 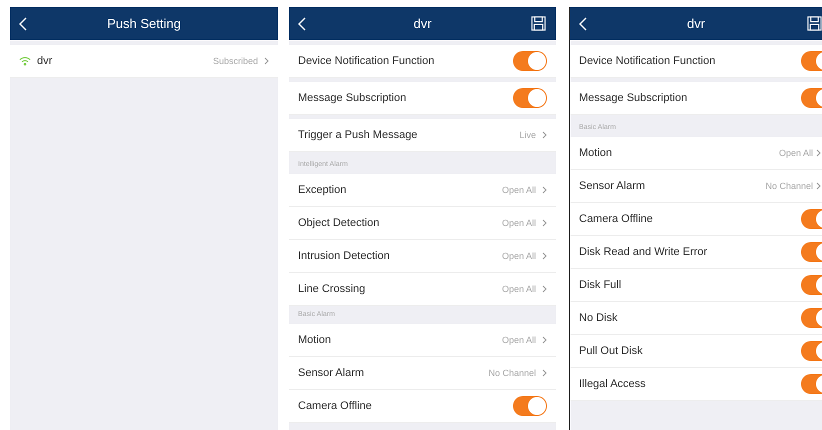 I want to click on status-text: Subscribed, so click(x=235, y=61).